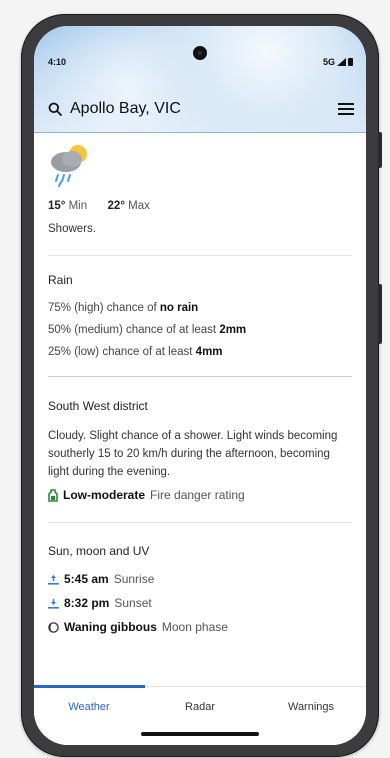 The height and width of the screenshot is (758, 390). What do you see at coordinates (122, 352) in the screenshot?
I see `rain-line-prefix: 25% (low) chance of at least` at bounding box center [122, 352].